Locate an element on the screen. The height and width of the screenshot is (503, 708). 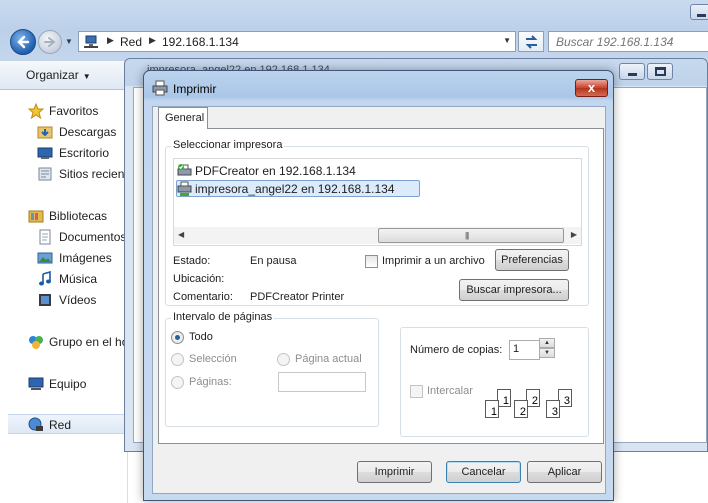
nav-item-recent-places: Sitios recientes is located at coordinates (64, 174).